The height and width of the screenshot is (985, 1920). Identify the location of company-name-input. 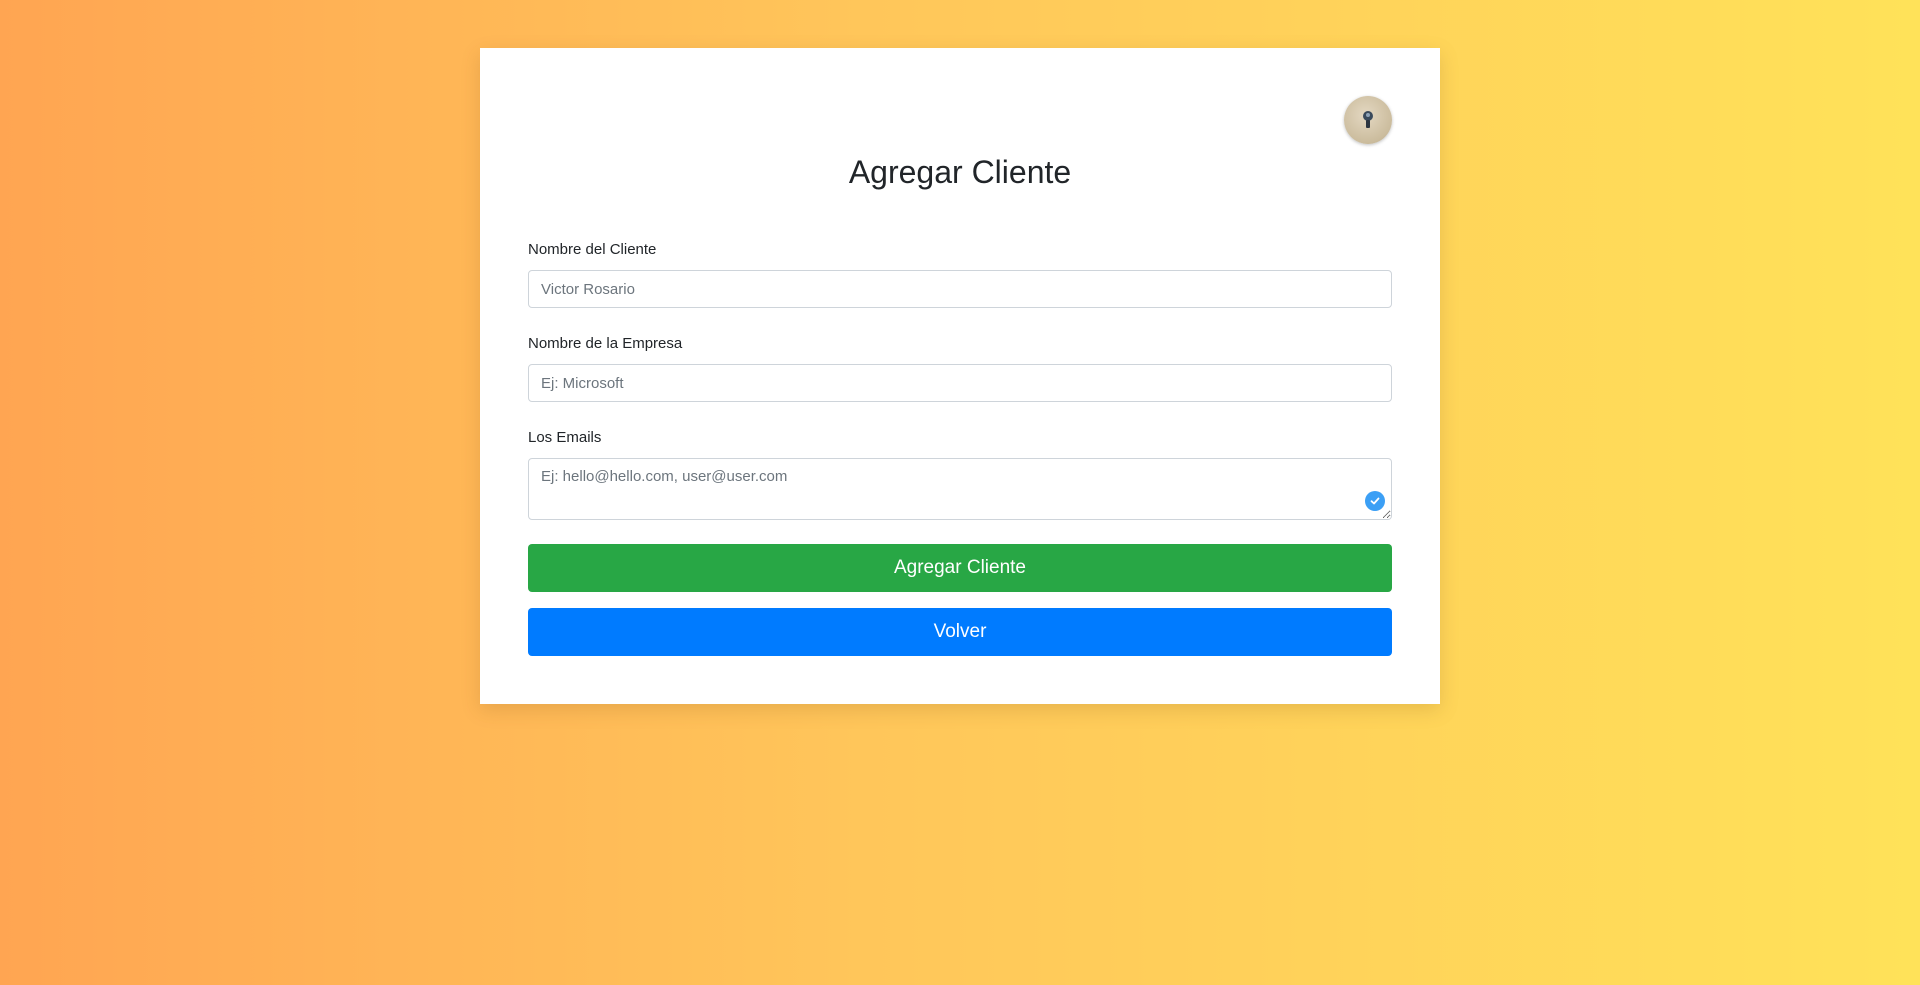
(960, 383).